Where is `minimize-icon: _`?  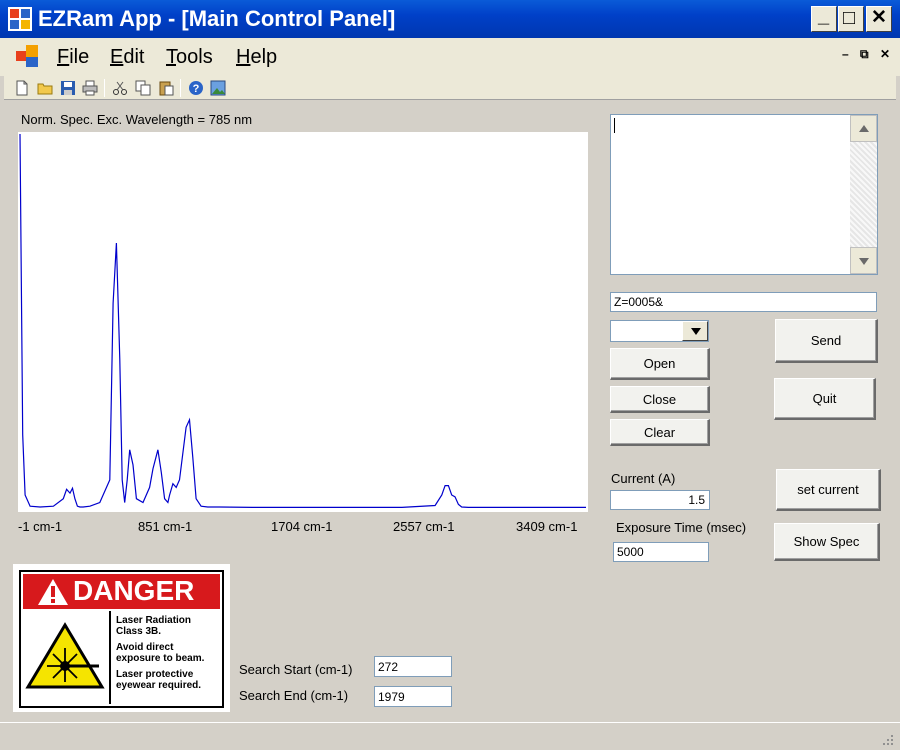 minimize-icon: _ is located at coordinates (824, 16).